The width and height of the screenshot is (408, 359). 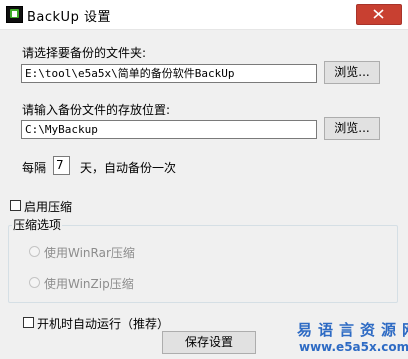 What do you see at coordinates (89, 283) in the screenshot?
I see `winzip-label: 使用WinZip压缩` at bounding box center [89, 283].